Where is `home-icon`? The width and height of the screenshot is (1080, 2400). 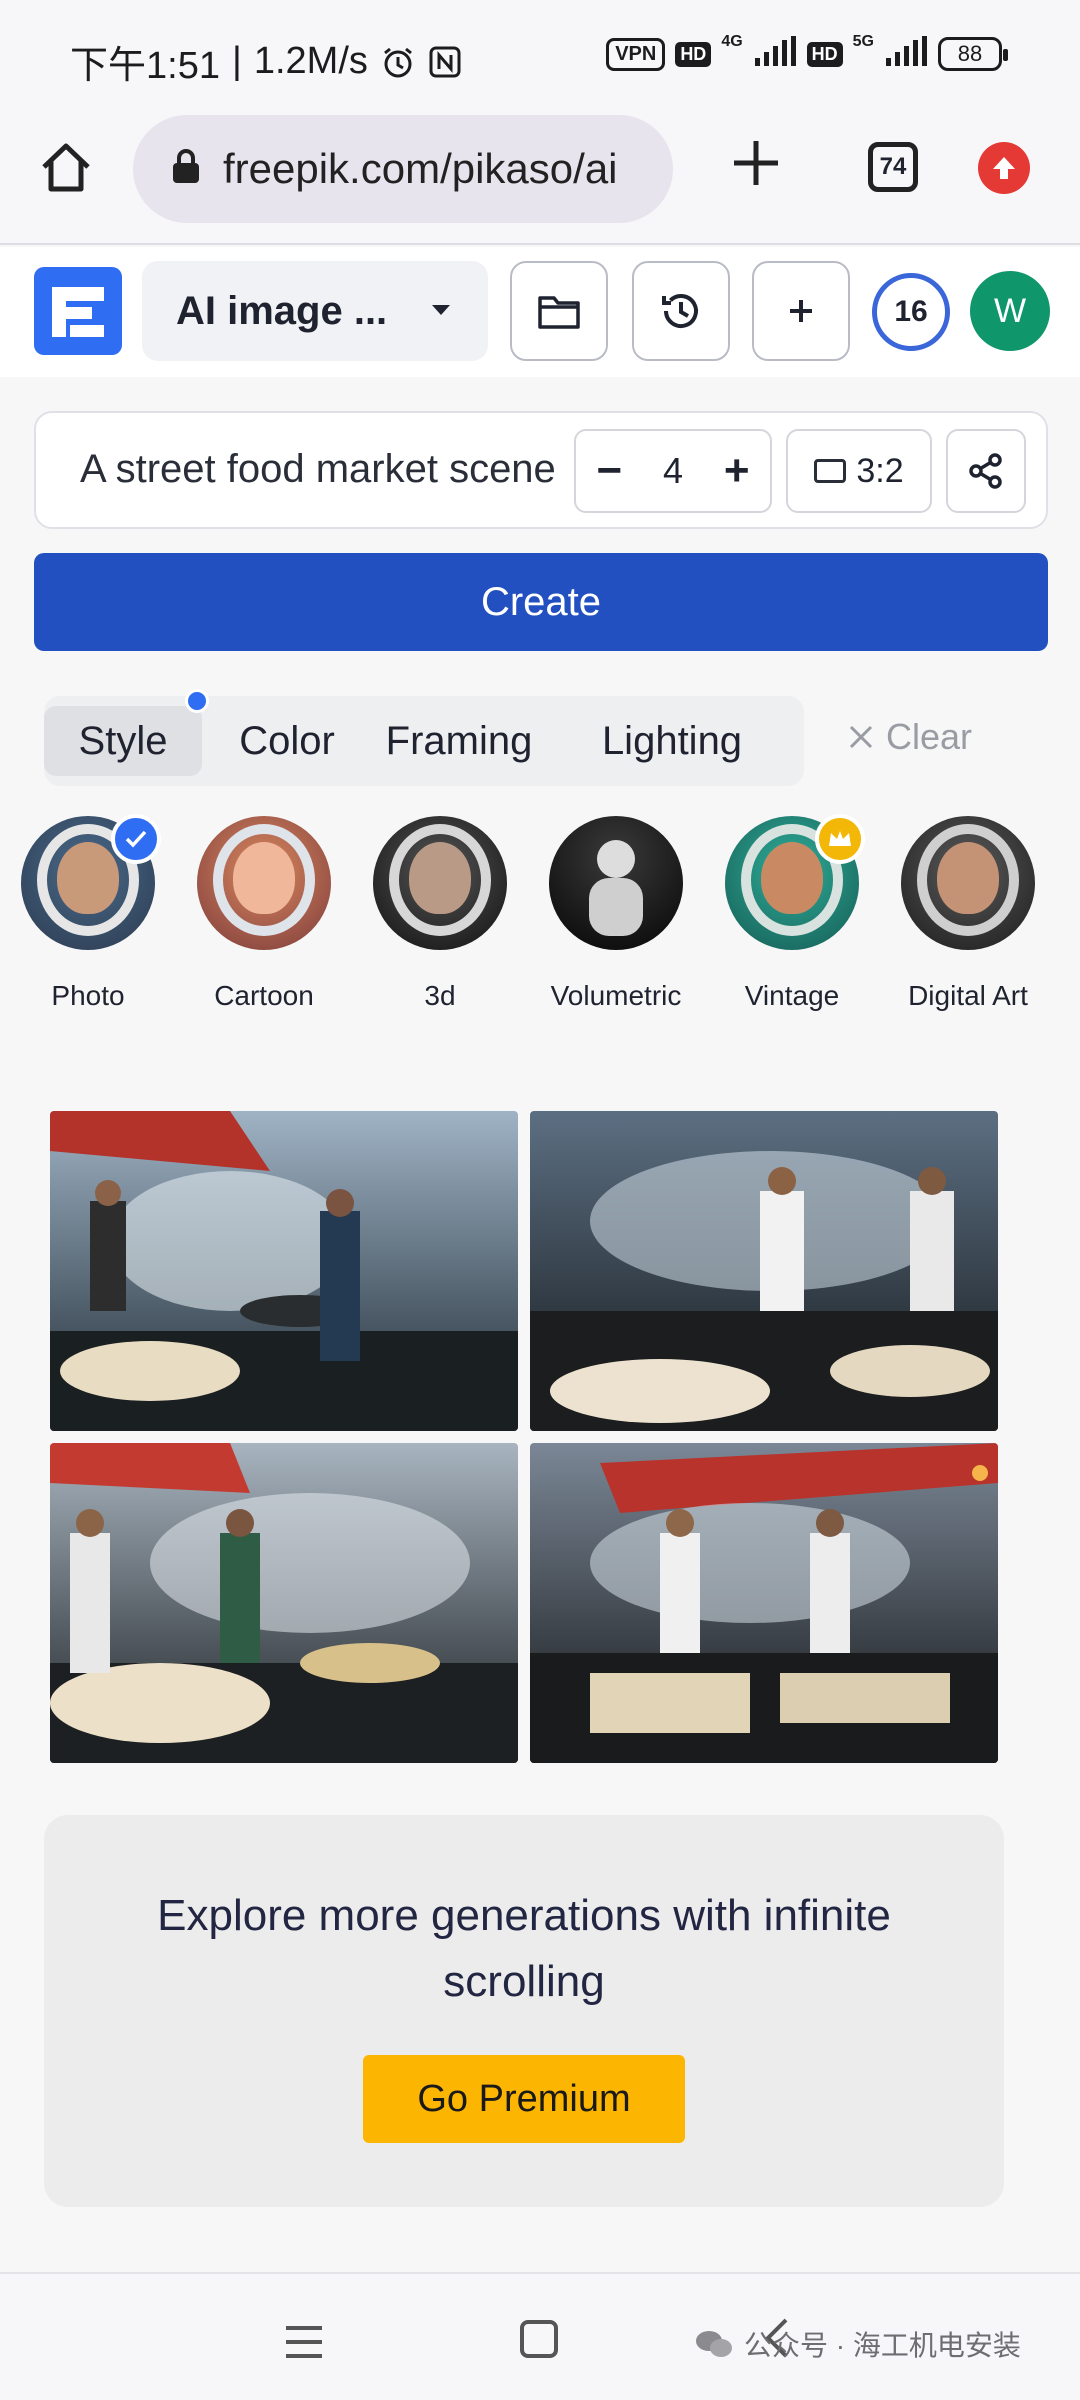 home-icon is located at coordinates (66, 167).